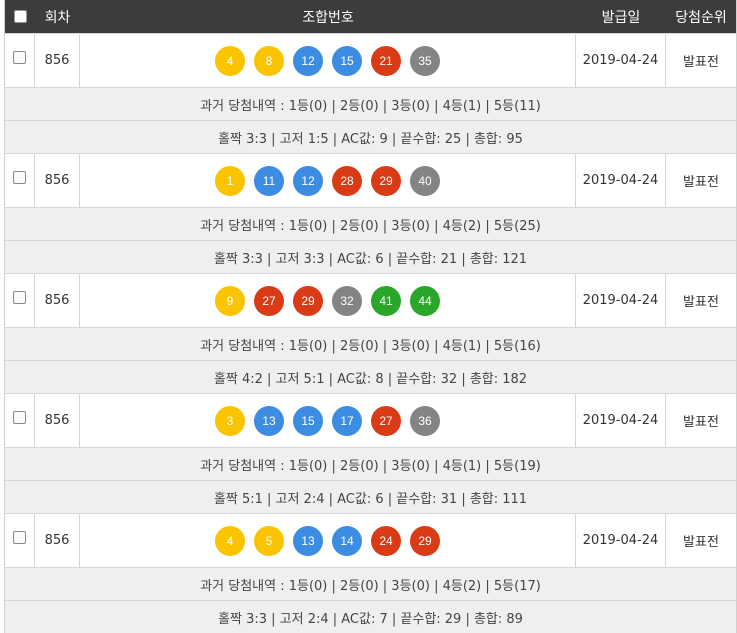 Image resolution: width=737 pixels, height=633 pixels. Describe the element at coordinates (386, 300) in the screenshot. I see `lotto-ball: 41` at that location.